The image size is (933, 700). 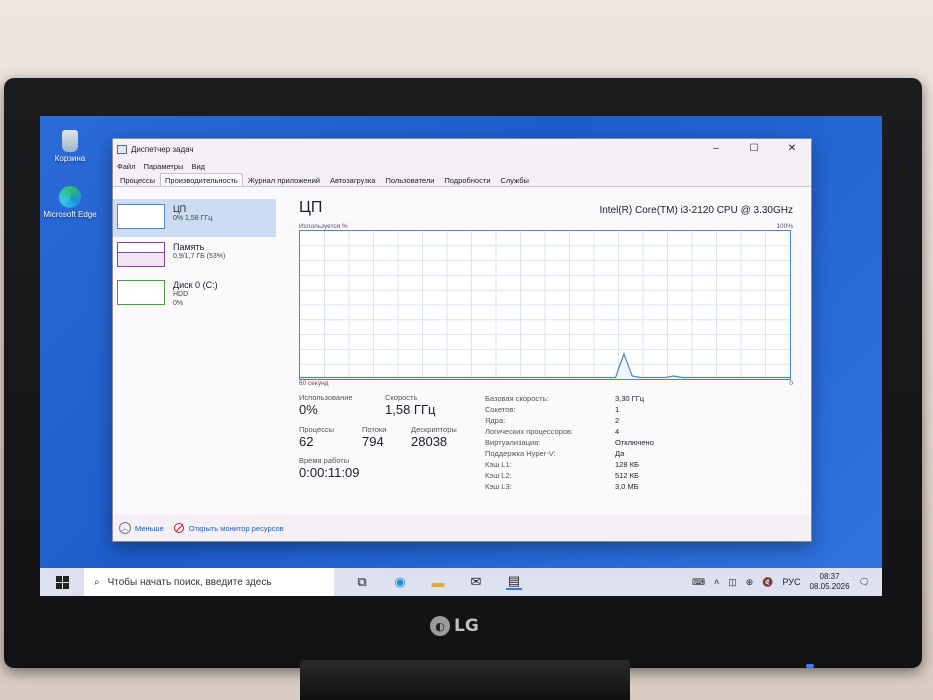 I want to click on language-indicator: РУС, so click(x=791, y=582).